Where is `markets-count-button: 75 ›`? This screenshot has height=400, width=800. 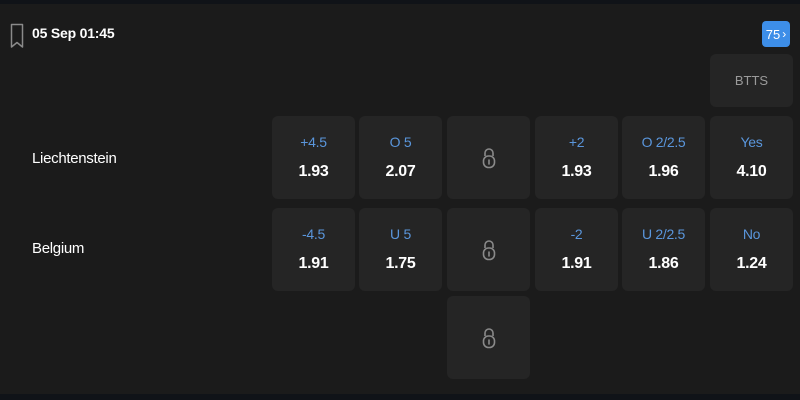 markets-count-button: 75 › is located at coordinates (776, 34).